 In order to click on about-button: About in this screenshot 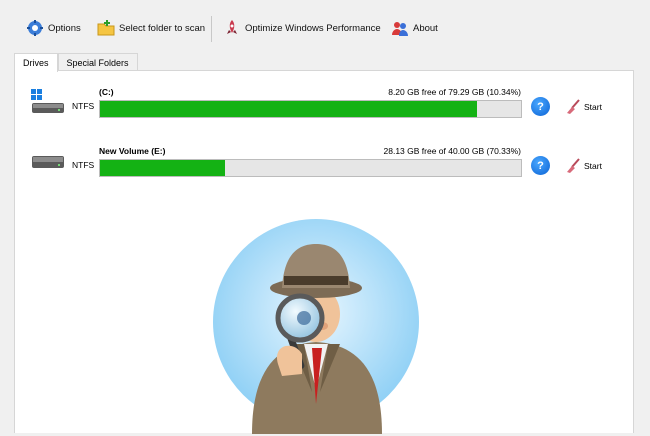, I will do `click(414, 28)`.